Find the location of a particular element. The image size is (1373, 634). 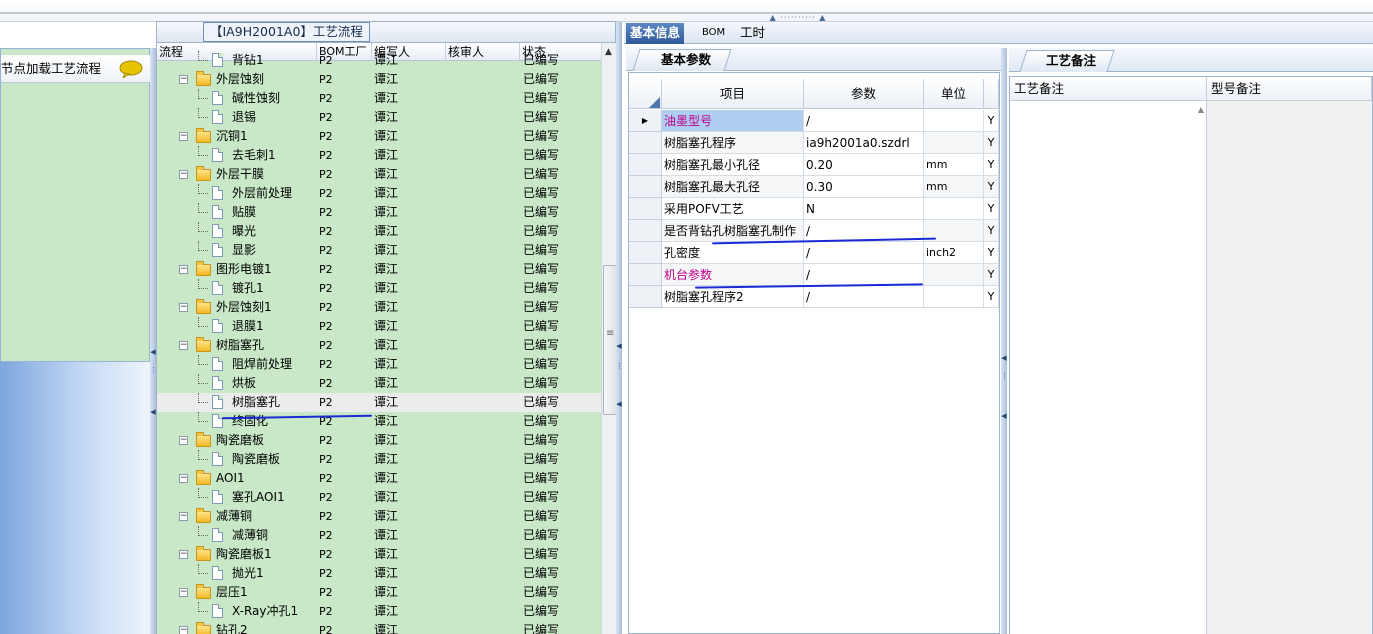

tree-row: 塞孔AOI1 P2 谭江 已编写 is located at coordinates (379, 497).